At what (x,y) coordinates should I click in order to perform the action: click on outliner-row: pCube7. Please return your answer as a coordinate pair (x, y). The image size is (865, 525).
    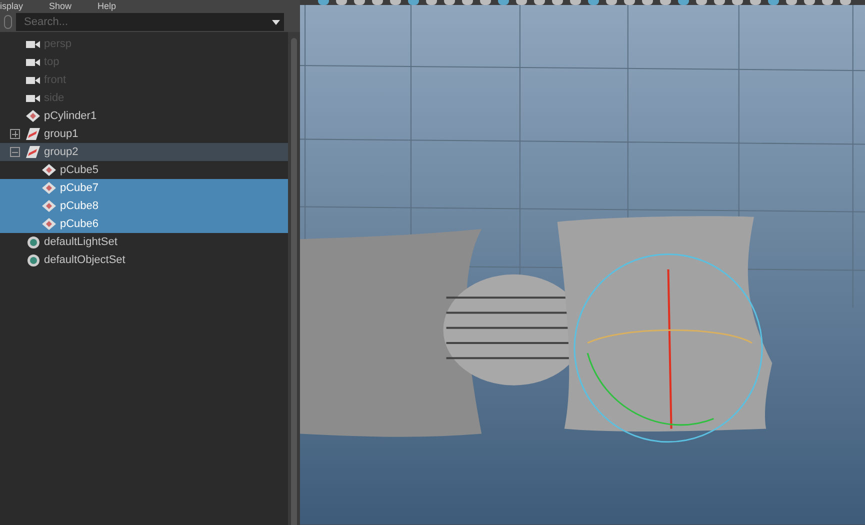
    Looking at the image, I should click on (144, 188).